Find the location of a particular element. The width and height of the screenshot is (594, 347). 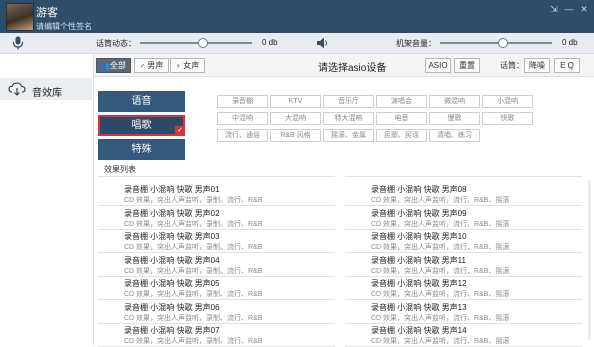

effect-item-title: 录音棚 小混响 快歌 男声07 is located at coordinates (172, 330).